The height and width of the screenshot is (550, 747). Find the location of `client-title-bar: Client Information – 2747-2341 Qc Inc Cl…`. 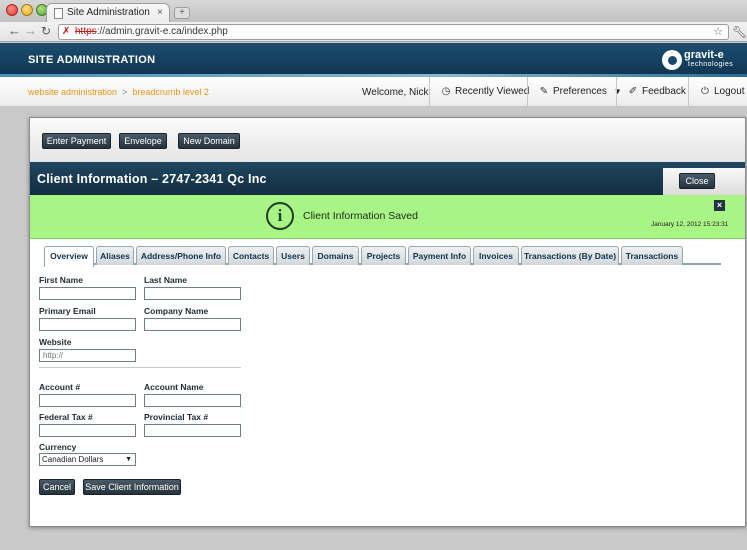

client-title-bar: Client Information – 2747-2341 Qc Inc Cl… is located at coordinates (387, 178).